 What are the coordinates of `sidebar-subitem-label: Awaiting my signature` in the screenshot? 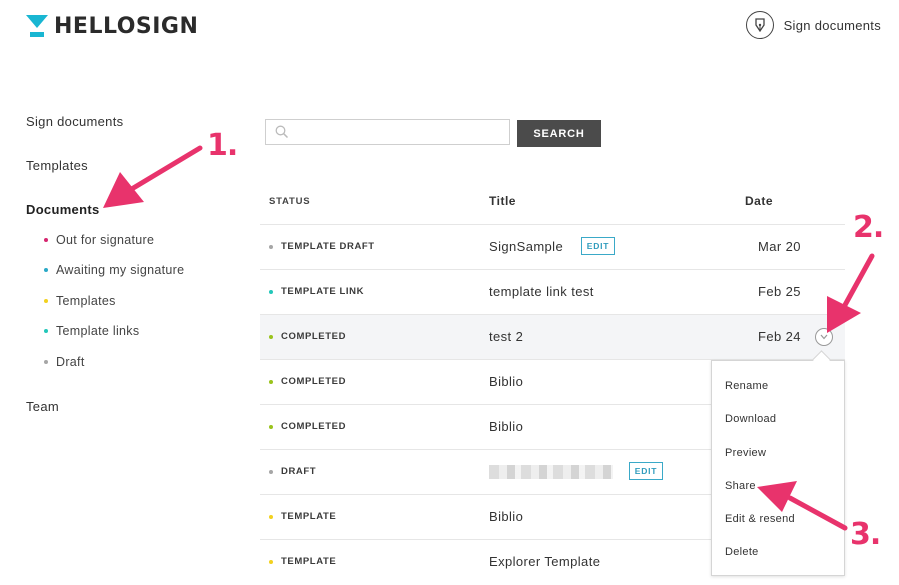 It's located at (120, 270).